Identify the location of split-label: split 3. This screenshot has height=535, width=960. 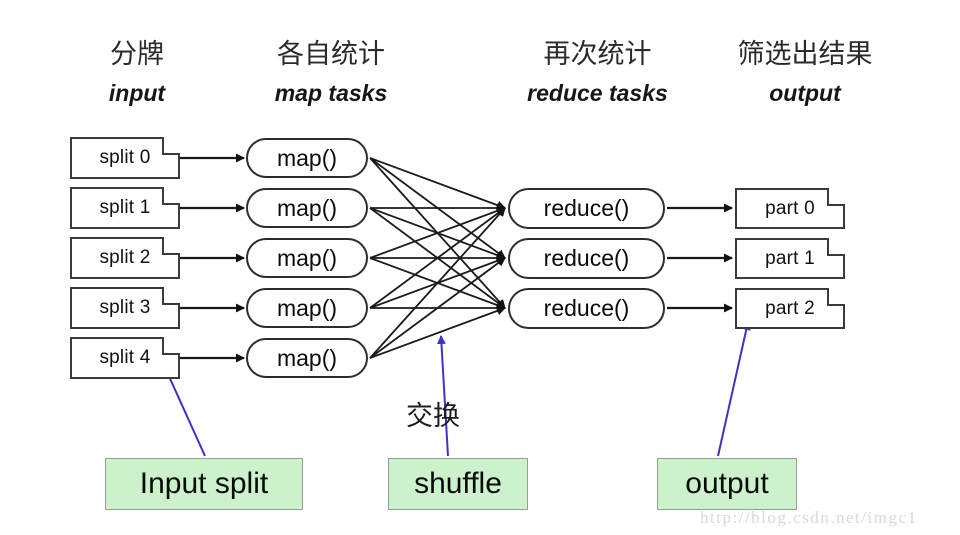
(125, 307).